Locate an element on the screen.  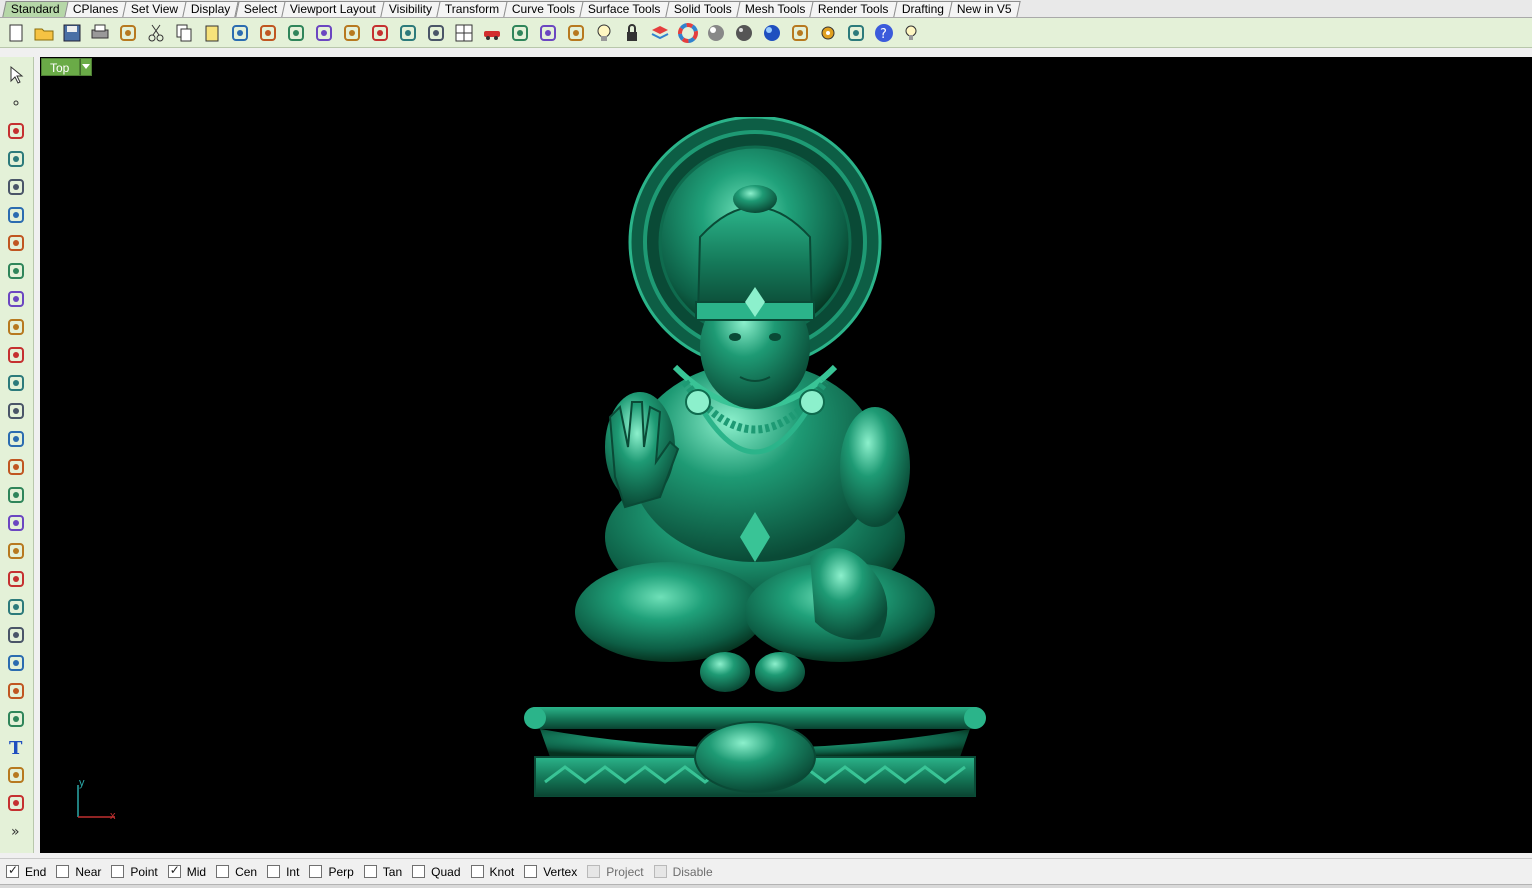
tab-standard: Standard is located at coordinates (35, 9).